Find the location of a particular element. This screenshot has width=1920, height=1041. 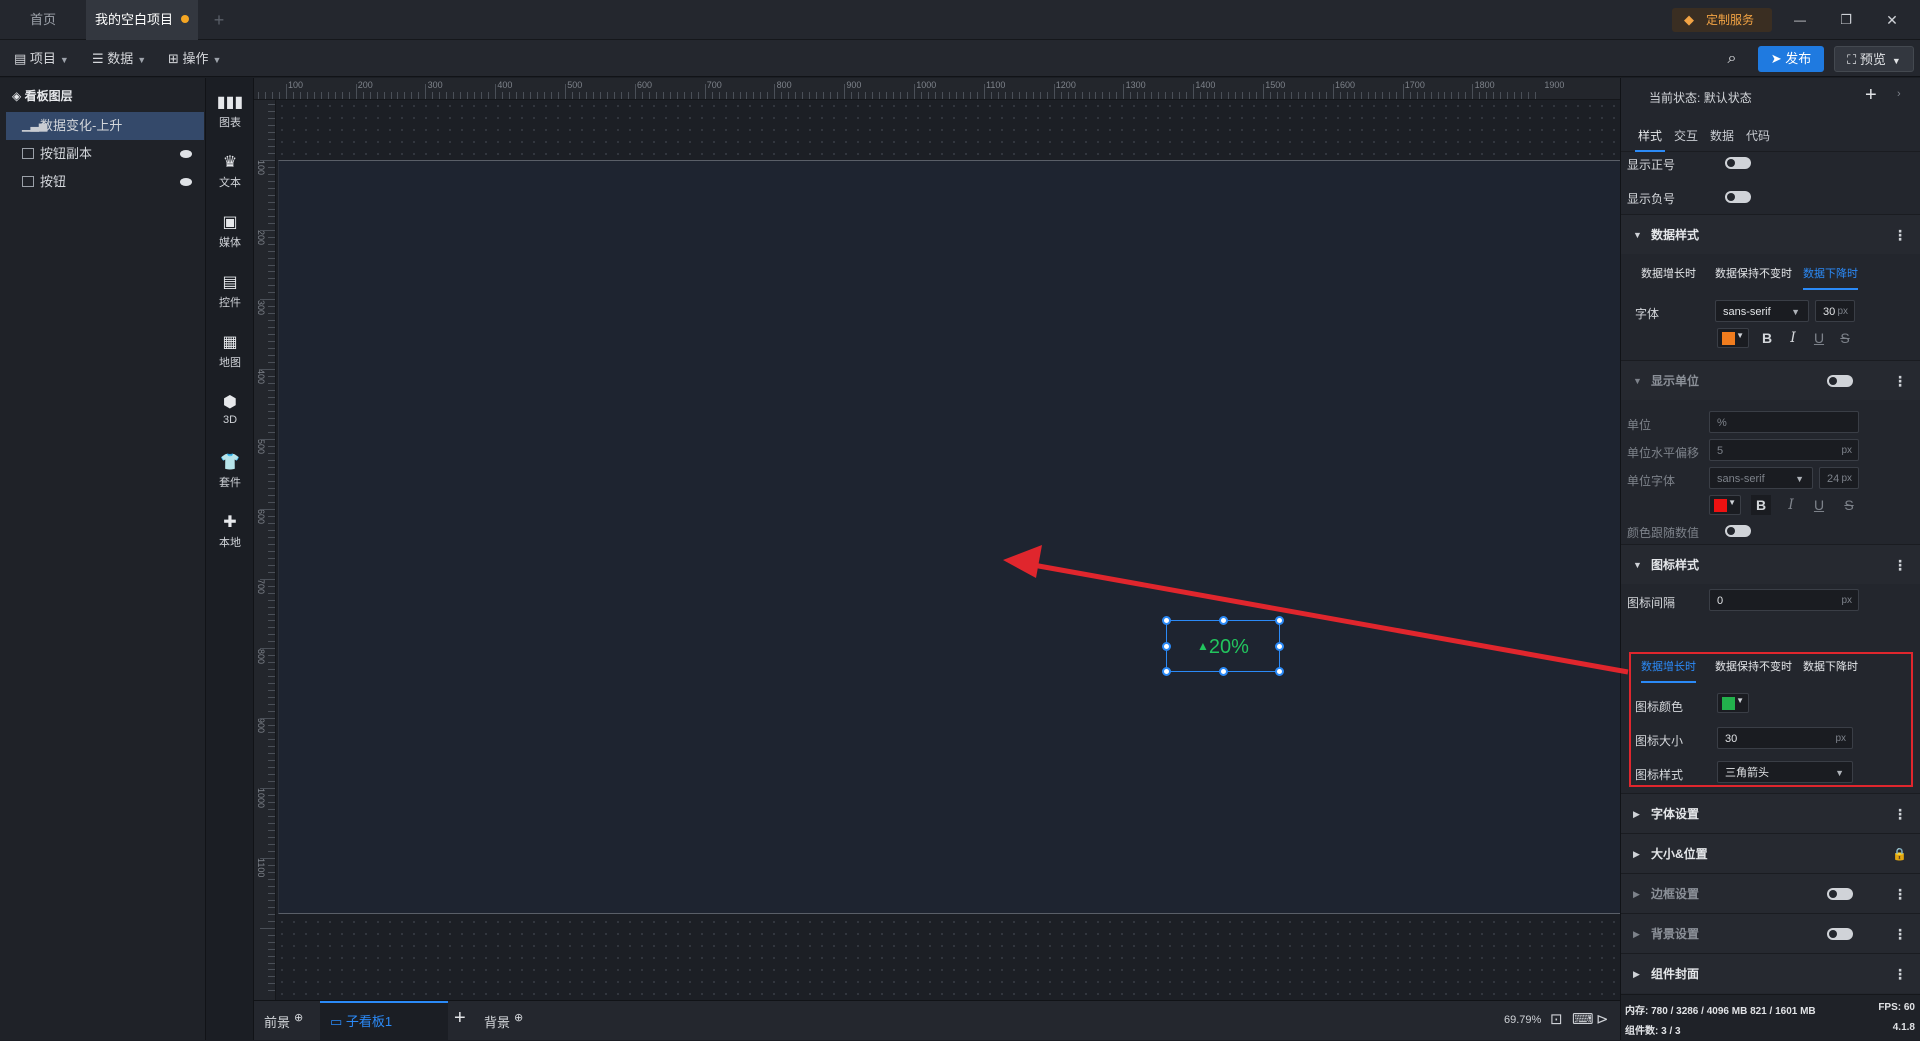

subtab-unchanged: 数据保持不变时 is located at coordinates (1753, 274).